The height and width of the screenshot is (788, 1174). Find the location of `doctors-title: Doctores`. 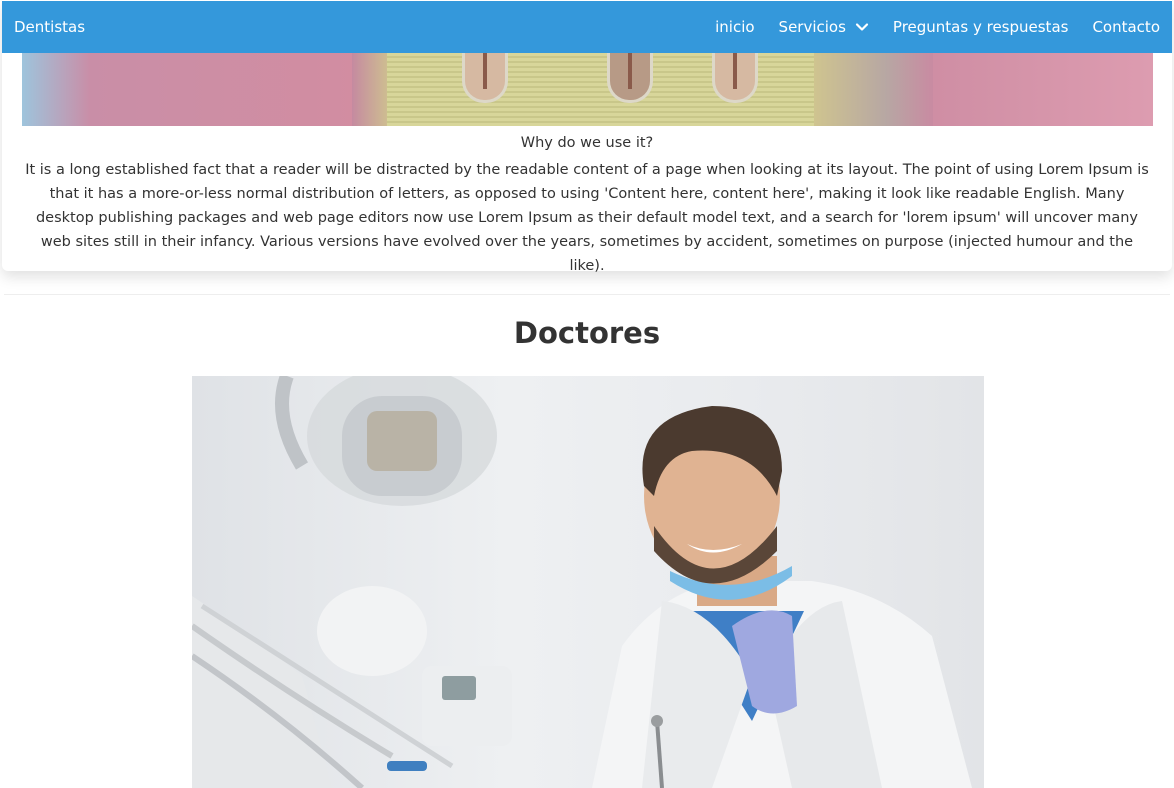

doctors-title: Doctores is located at coordinates (587, 333).